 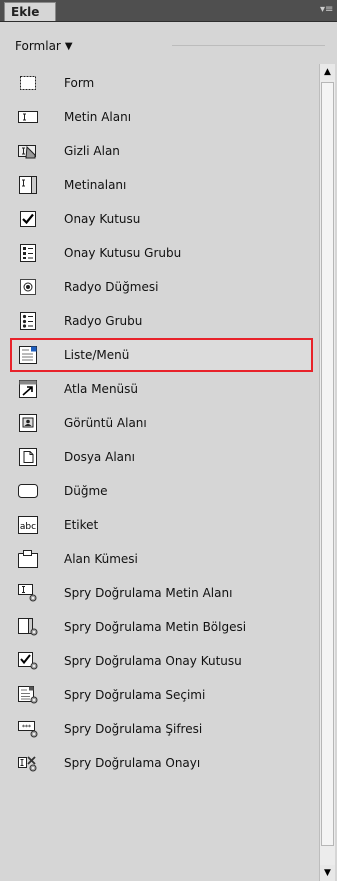 I want to click on list-item-label: Dosya Alanı, so click(x=99, y=457).